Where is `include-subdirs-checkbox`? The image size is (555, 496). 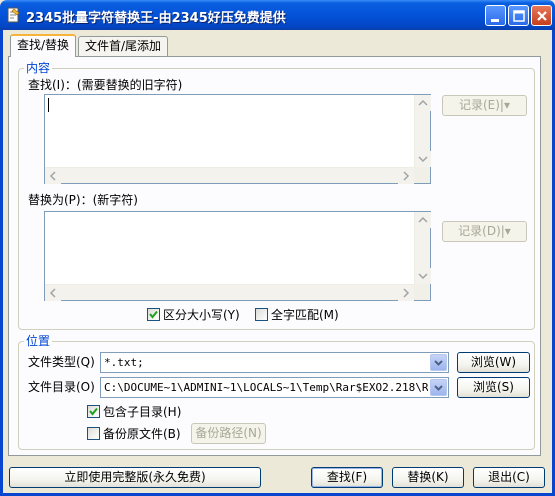 include-subdirs-checkbox is located at coordinates (93, 411).